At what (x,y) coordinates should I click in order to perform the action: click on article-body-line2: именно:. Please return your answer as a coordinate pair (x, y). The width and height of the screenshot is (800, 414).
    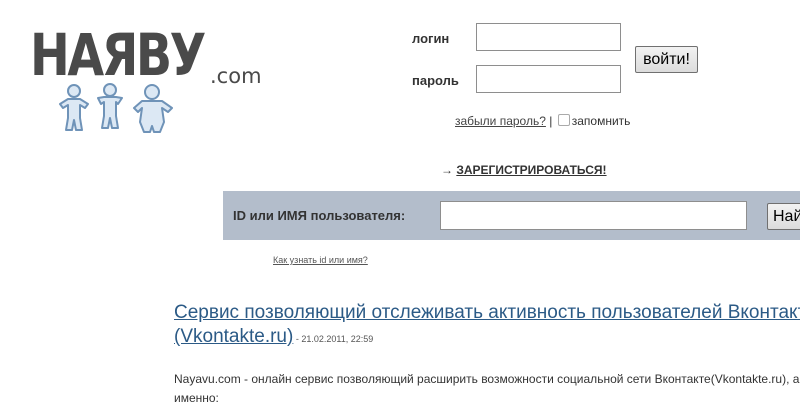
    Looking at the image, I should click on (196, 398).